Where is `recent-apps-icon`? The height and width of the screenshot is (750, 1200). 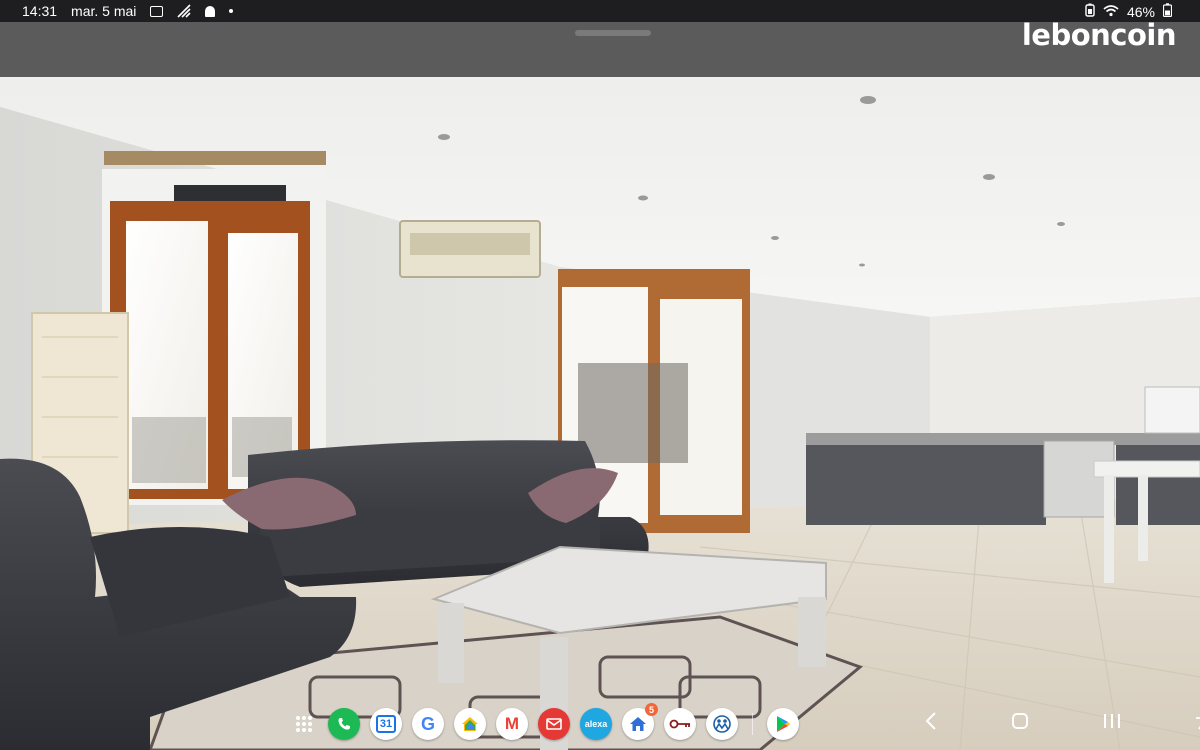
recent-apps-icon is located at coordinates (1112, 723).